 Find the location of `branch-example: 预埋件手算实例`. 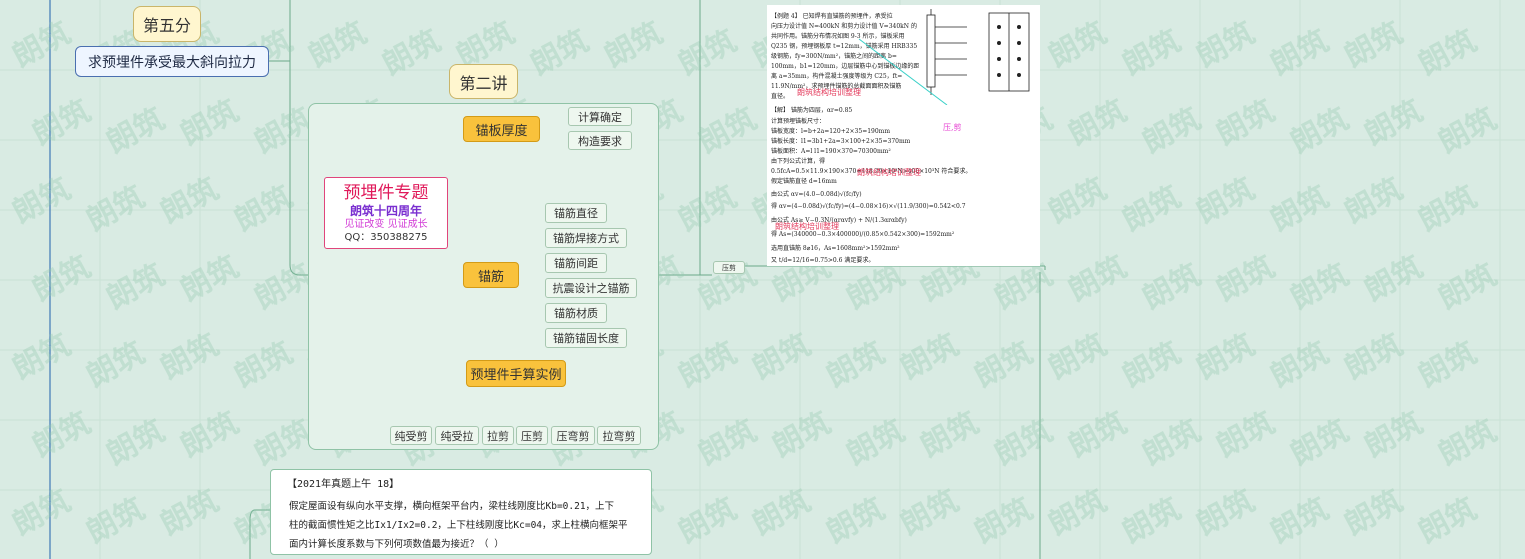

branch-example: 预埋件手算实例 is located at coordinates (516, 373).